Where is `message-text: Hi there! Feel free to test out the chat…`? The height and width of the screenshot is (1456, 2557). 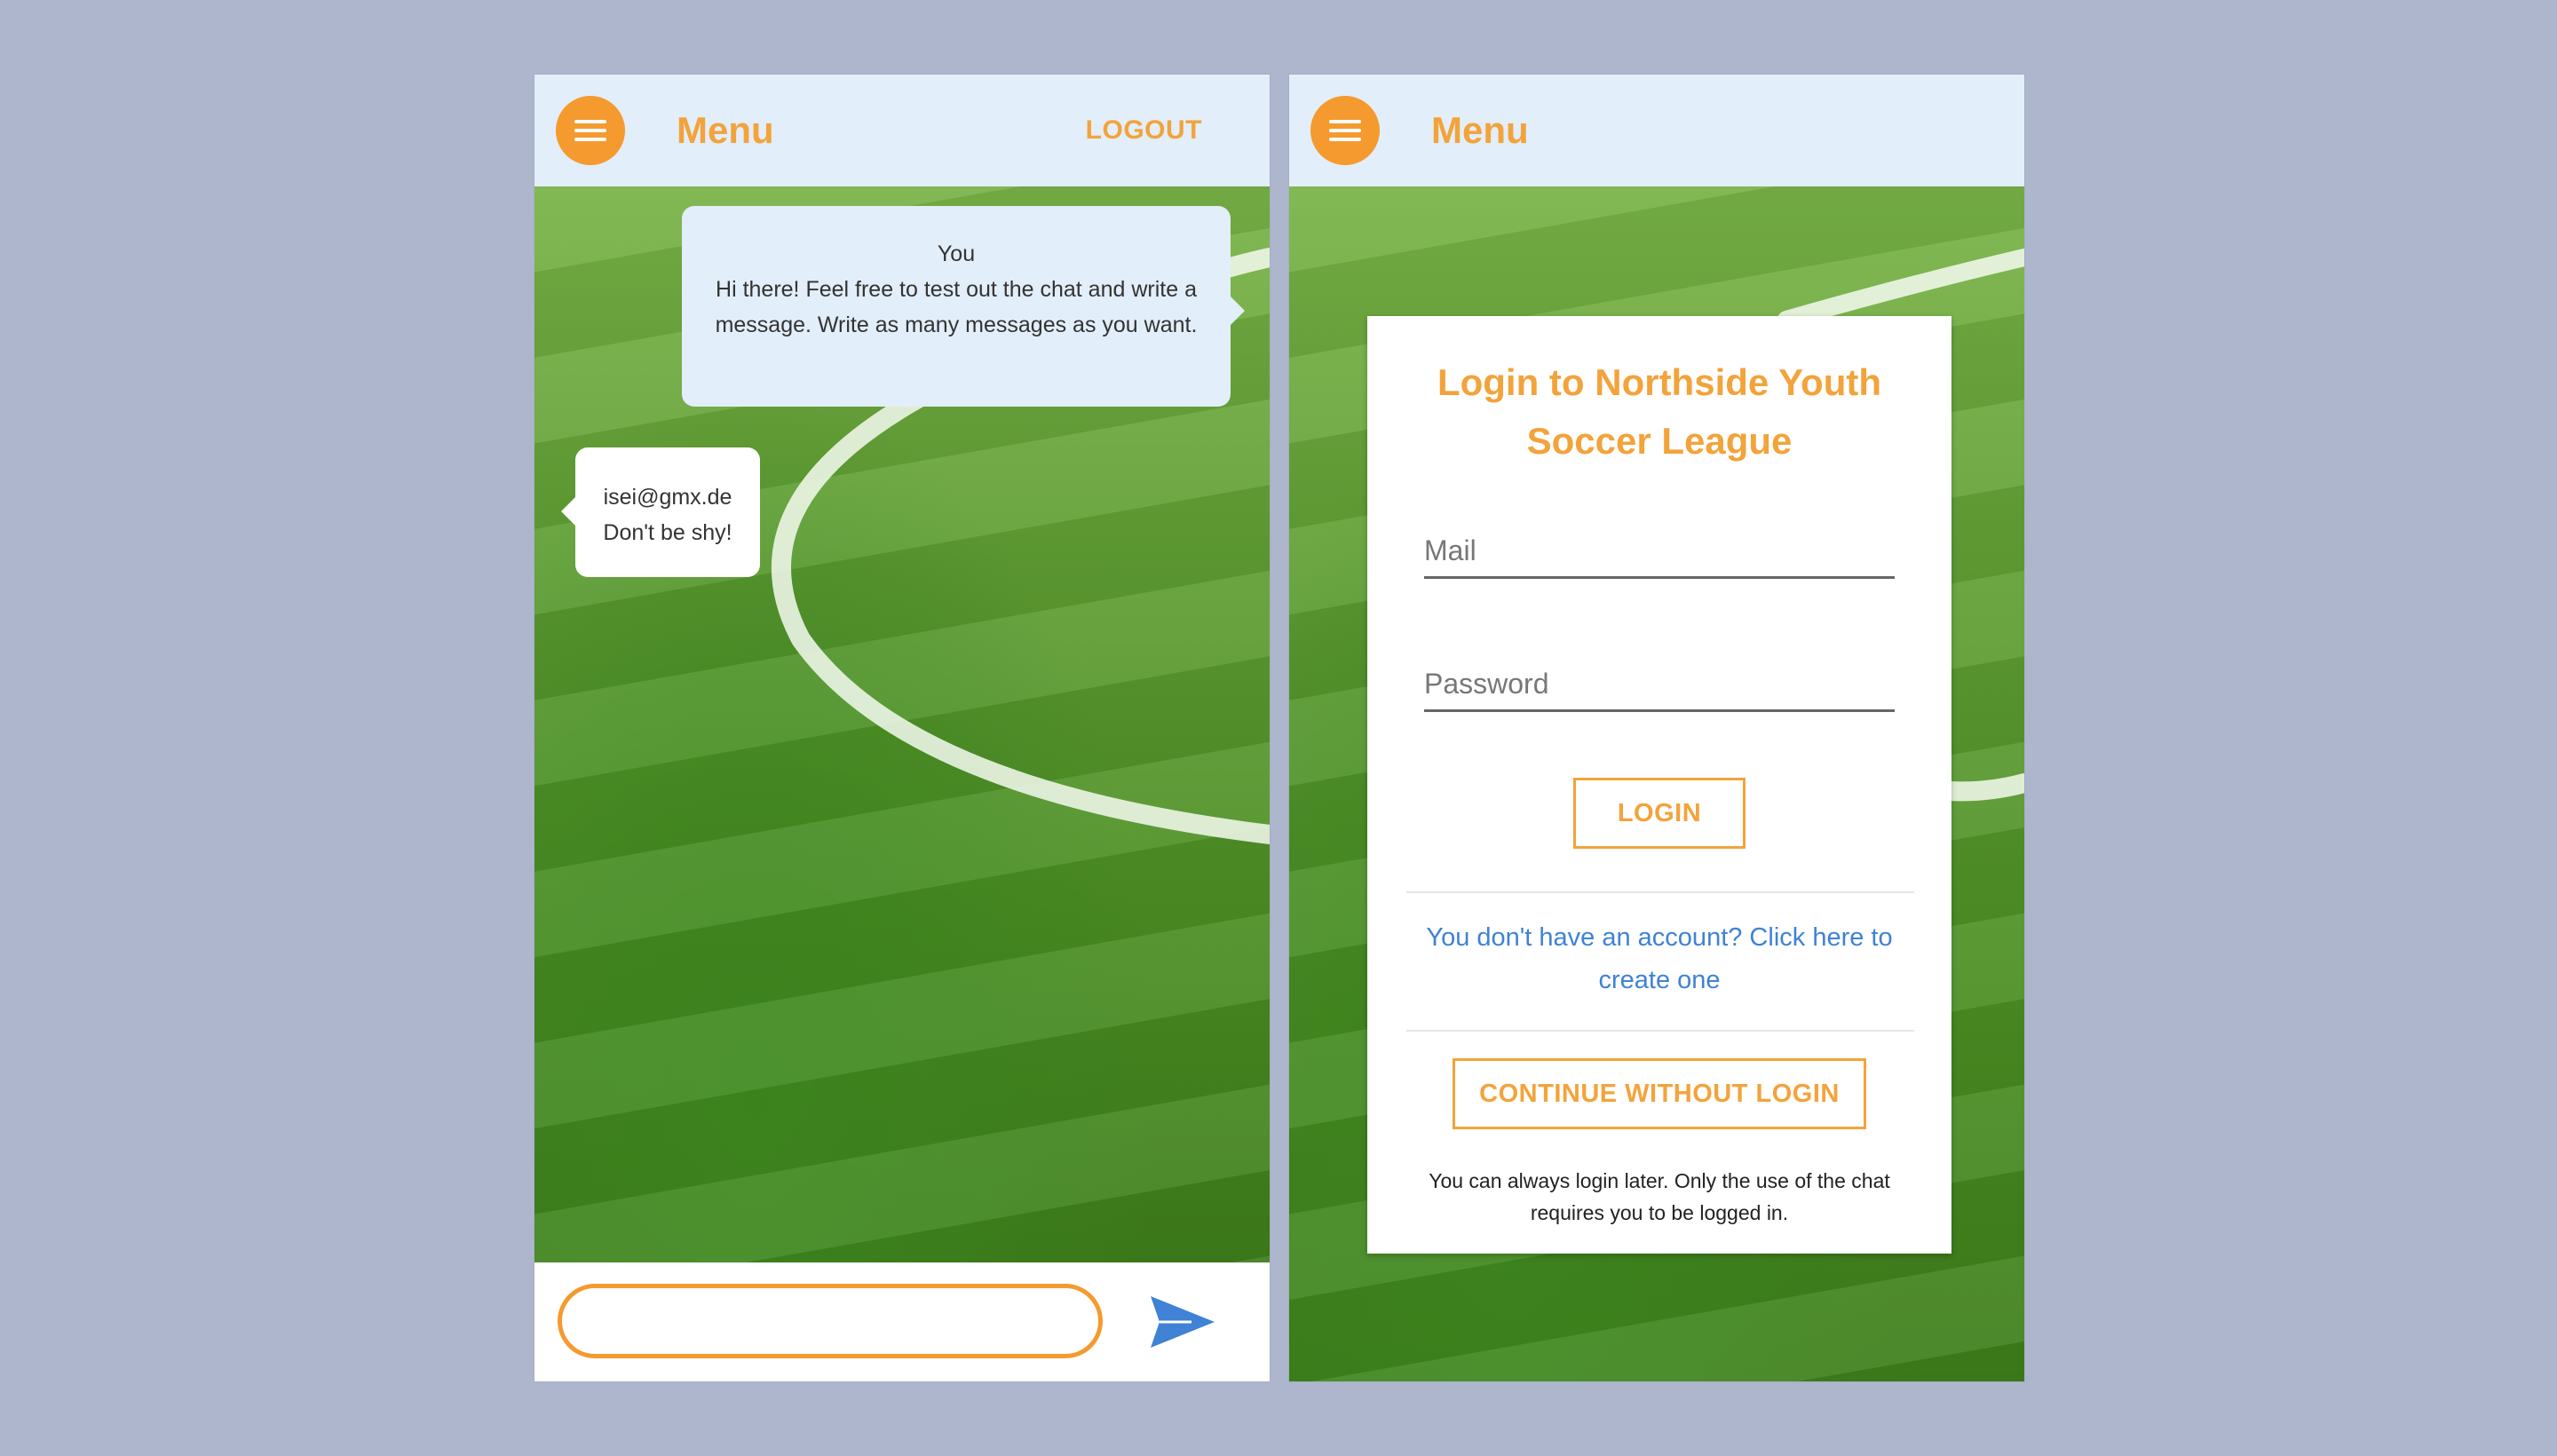 message-text: Hi there! Feel free to test out the chat… is located at coordinates (956, 307).